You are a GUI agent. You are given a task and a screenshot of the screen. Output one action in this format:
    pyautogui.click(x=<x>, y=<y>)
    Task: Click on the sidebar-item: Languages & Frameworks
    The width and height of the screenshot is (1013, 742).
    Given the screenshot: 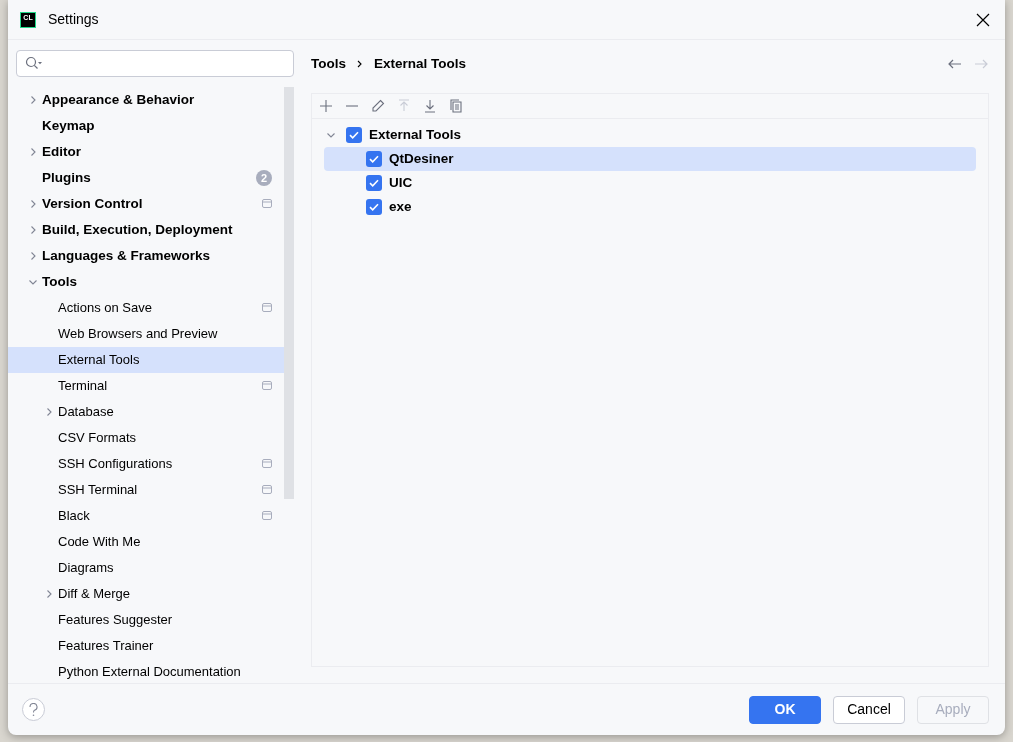 What is the action you would take?
    pyautogui.click(x=146, y=255)
    